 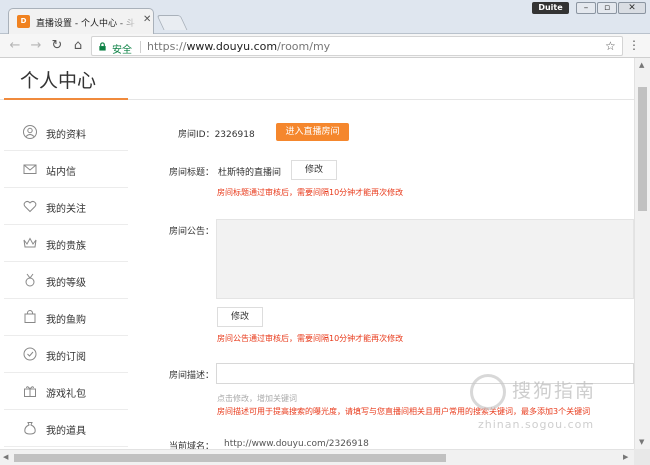 What do you see at coordinates (550, 8) in the screenshot?
I see `extension-badge: Duite` at bounding box center [550, 8].